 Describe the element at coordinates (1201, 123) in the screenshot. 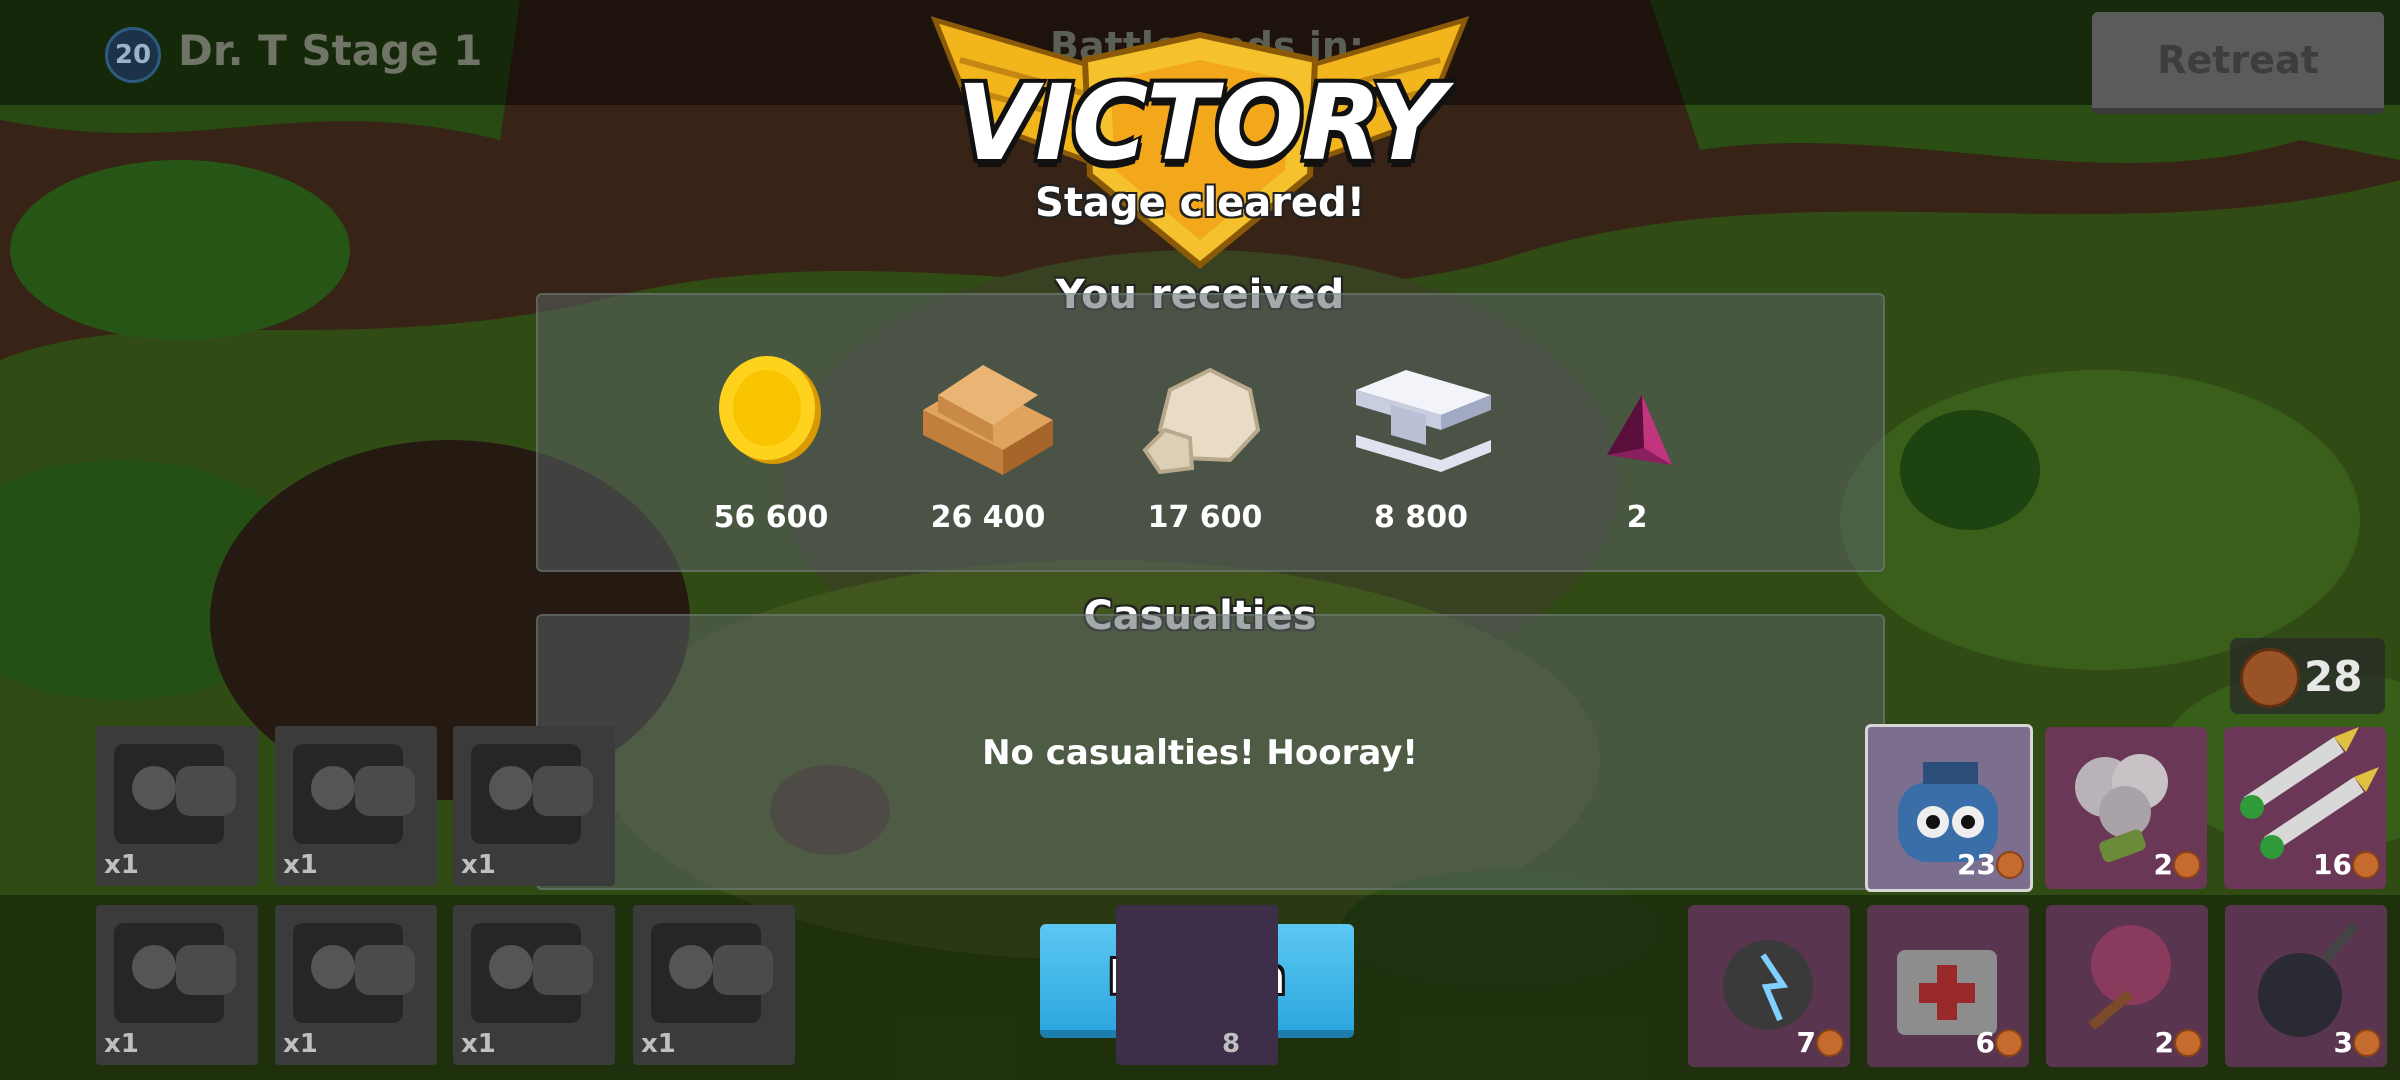

I see `victory-title: VICTORY` at that location.